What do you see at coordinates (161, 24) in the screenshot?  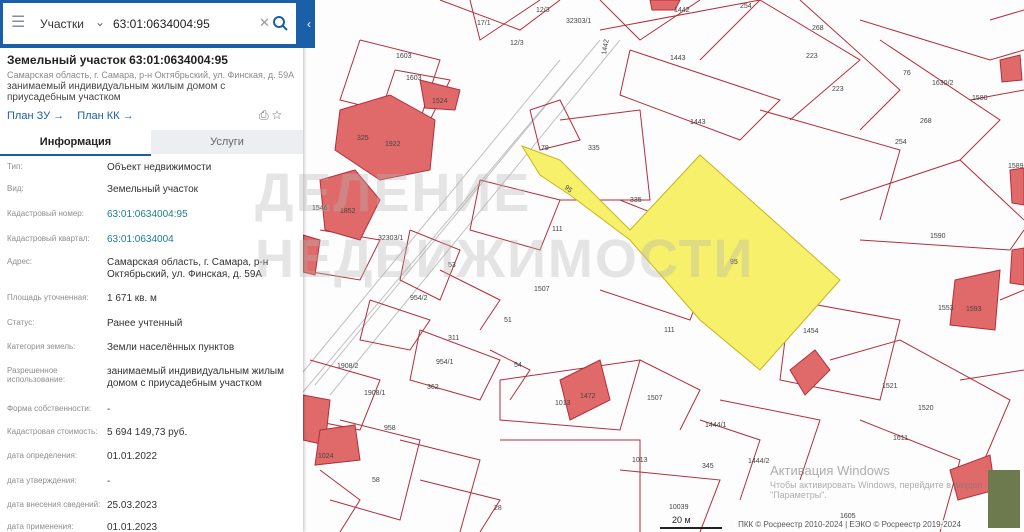 I see `search-input: 63:01:0634004:95` at bounding box center [161, 24].